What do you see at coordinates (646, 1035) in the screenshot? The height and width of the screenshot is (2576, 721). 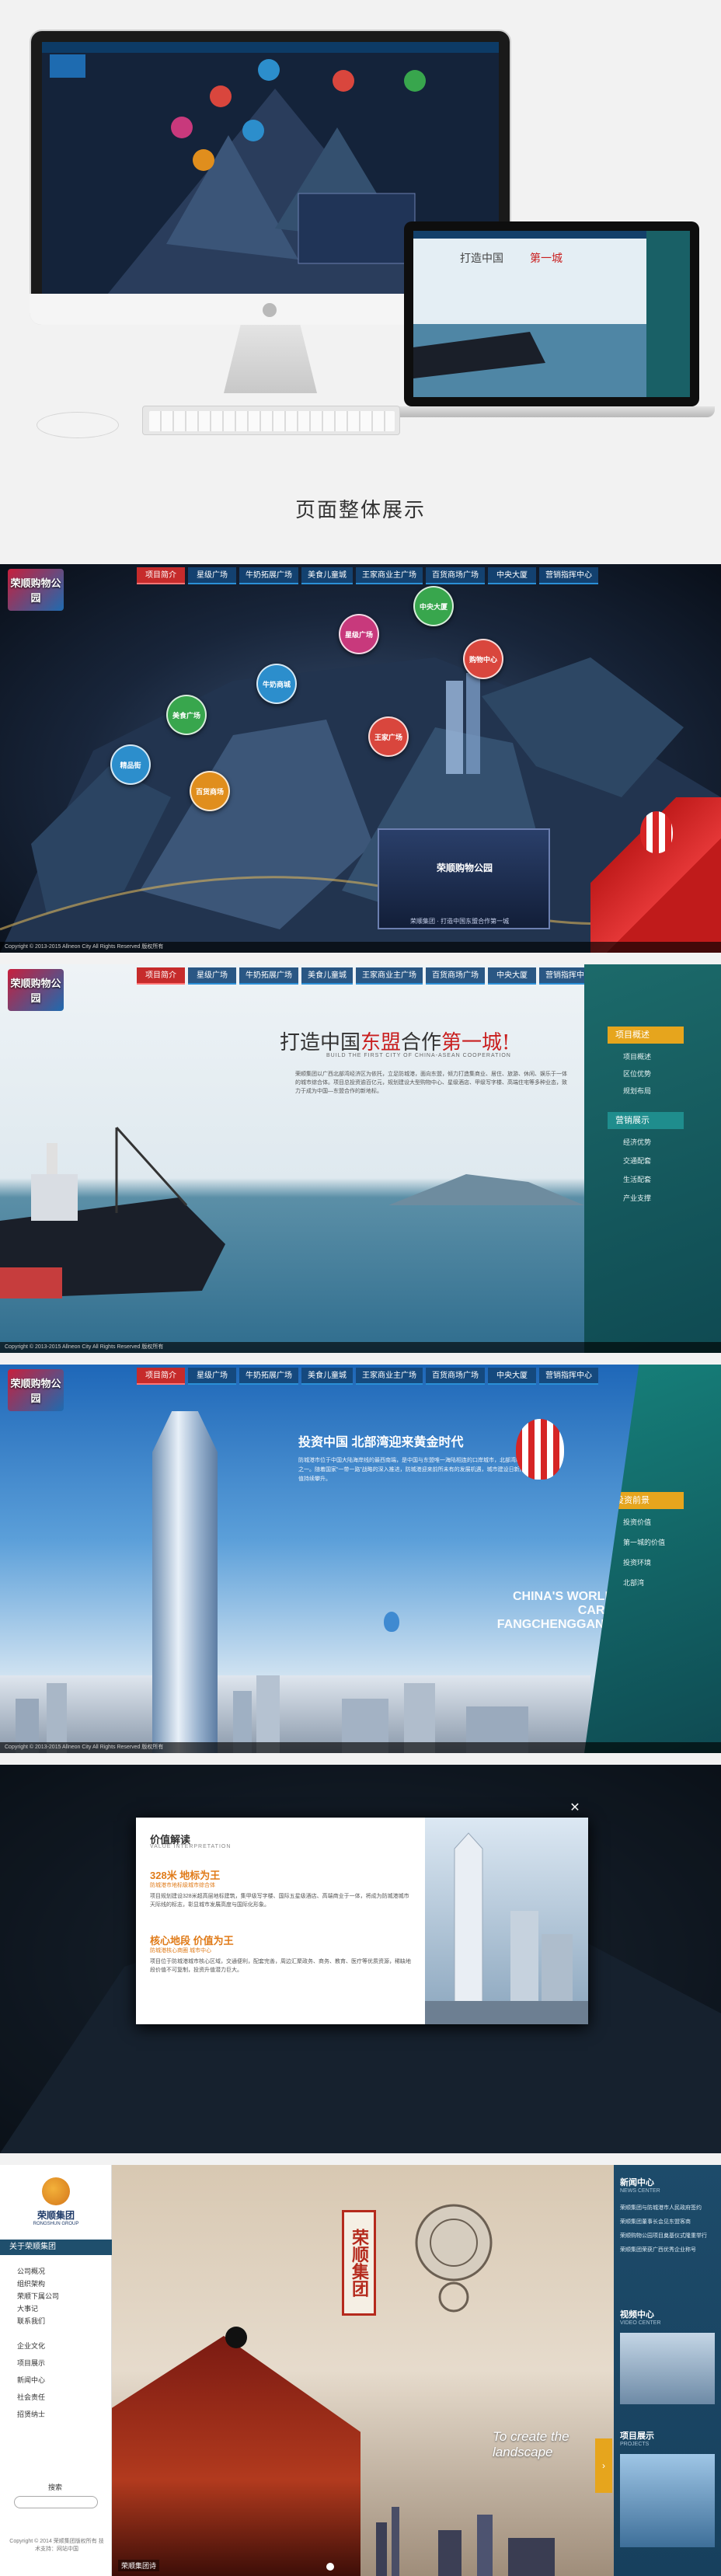 I see `menu-head: 项目概述` at bounding box center [646, 1035].